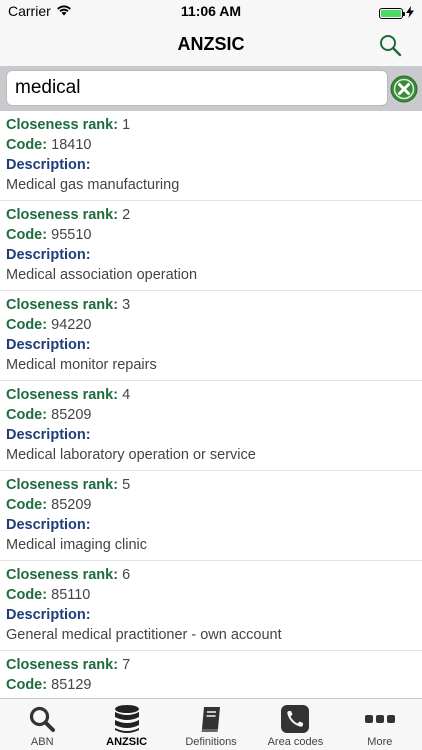 This screenshot has width=422, height=750. Describe the element at coordinates (380, 742) in the screenshot. I see `tab-label: More` at that location.